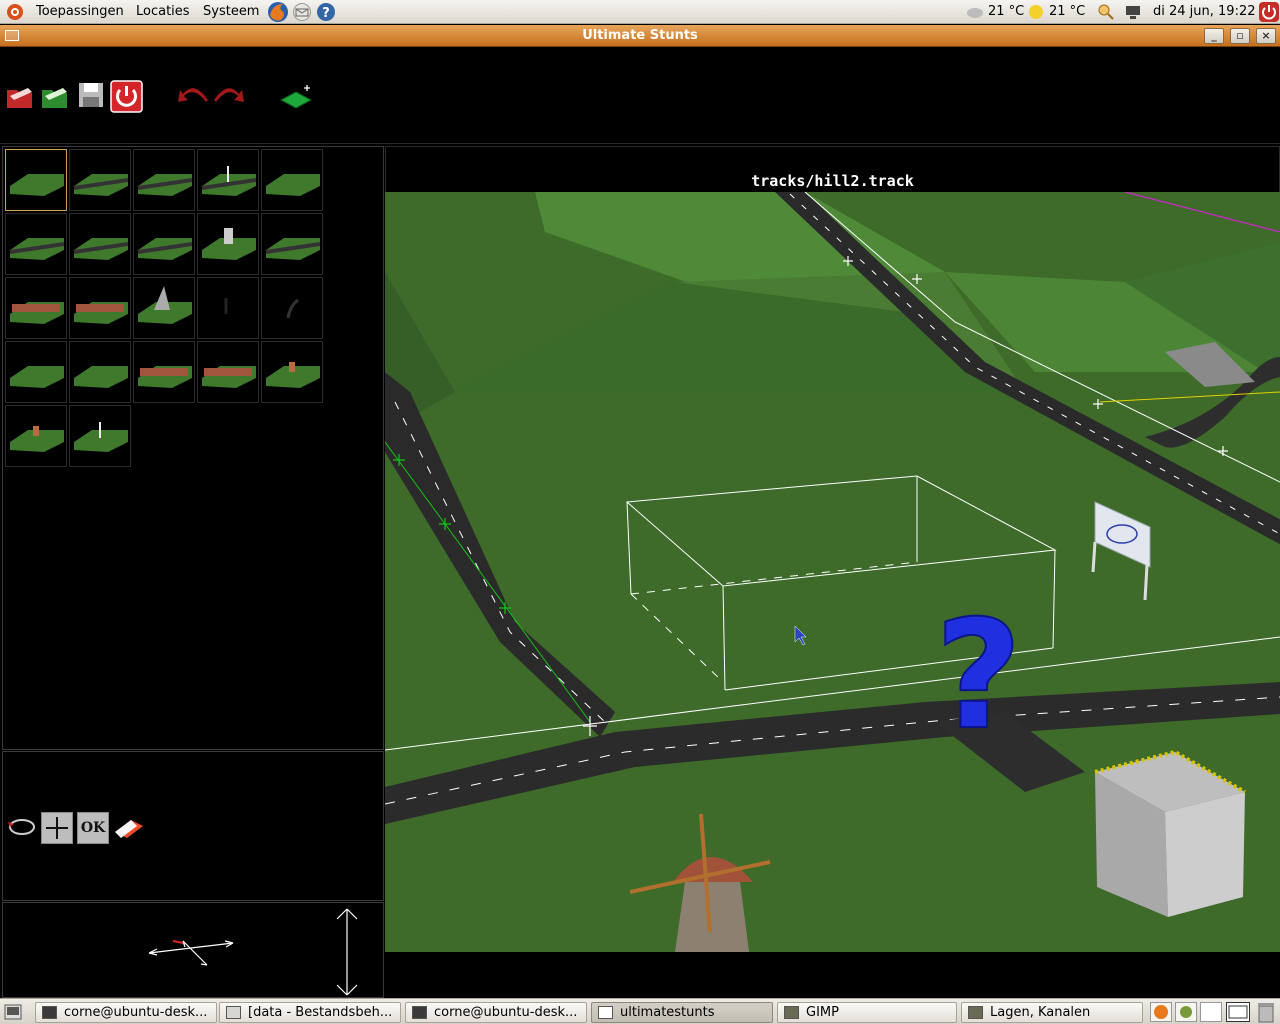 The width and height of the screenshot is (1280, 1024). What do you see at coordinates (1106, 12) in the screenshot?
I see `search-icon` at bounding box center [1106, 12].